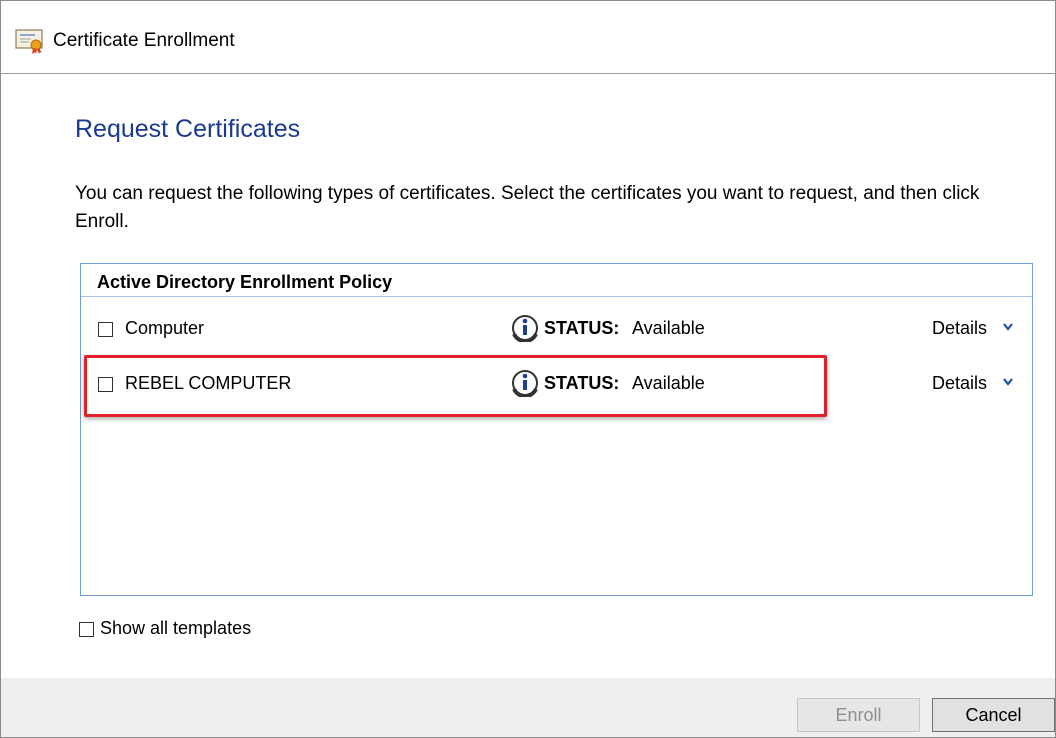  I want to click on certificate-icon, so click(29, 41).